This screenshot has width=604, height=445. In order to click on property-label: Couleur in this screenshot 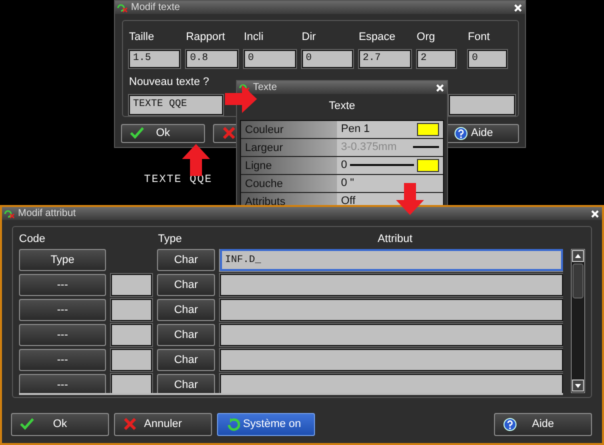, I will do `click(289, 129)`.